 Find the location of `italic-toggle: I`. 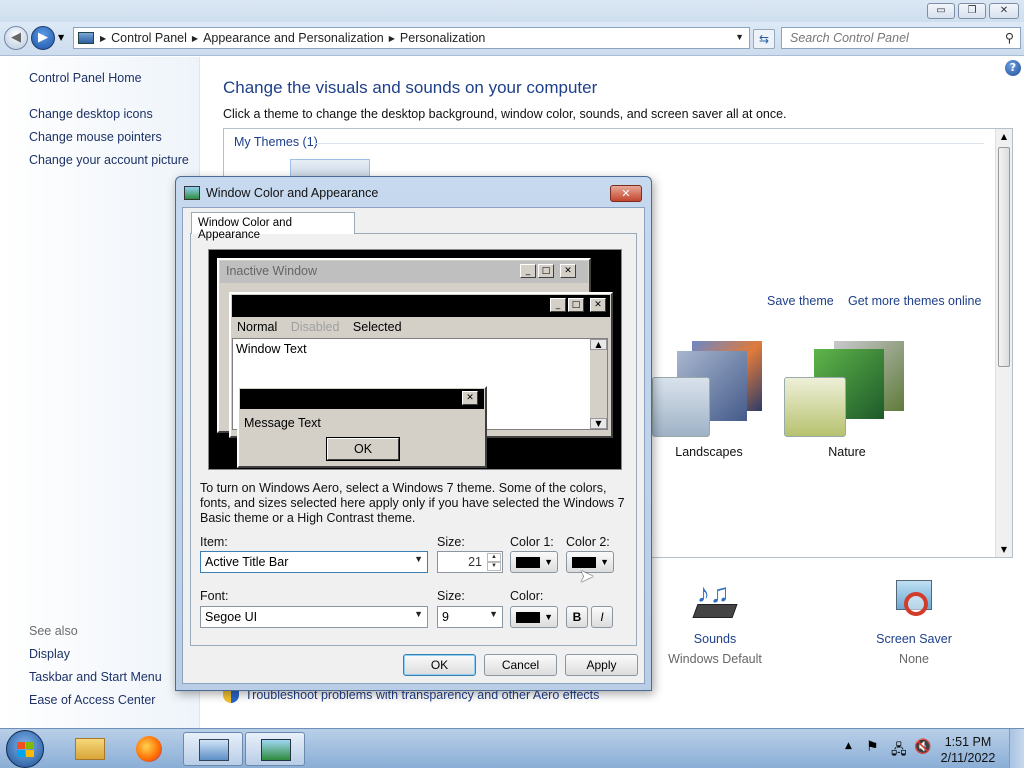

italic-toggle: I is located at coordinates (602, 617).